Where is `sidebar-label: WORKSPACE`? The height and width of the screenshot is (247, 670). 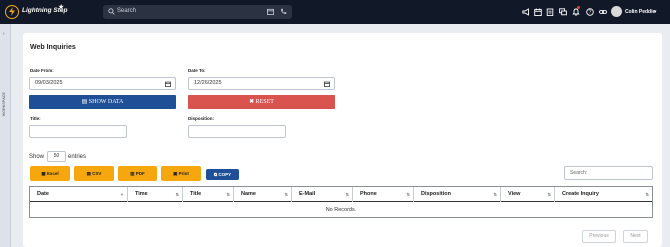 sidebar-label: WORKSPACE is located at coordinates (4, 104).